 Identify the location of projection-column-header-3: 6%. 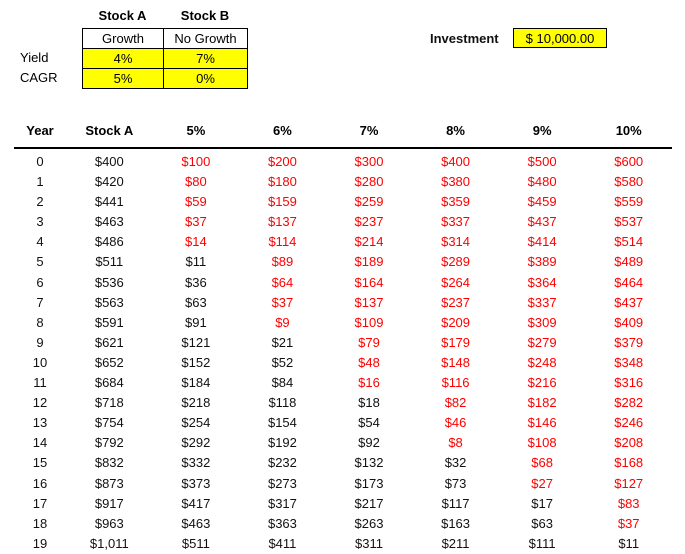
(282, 132).